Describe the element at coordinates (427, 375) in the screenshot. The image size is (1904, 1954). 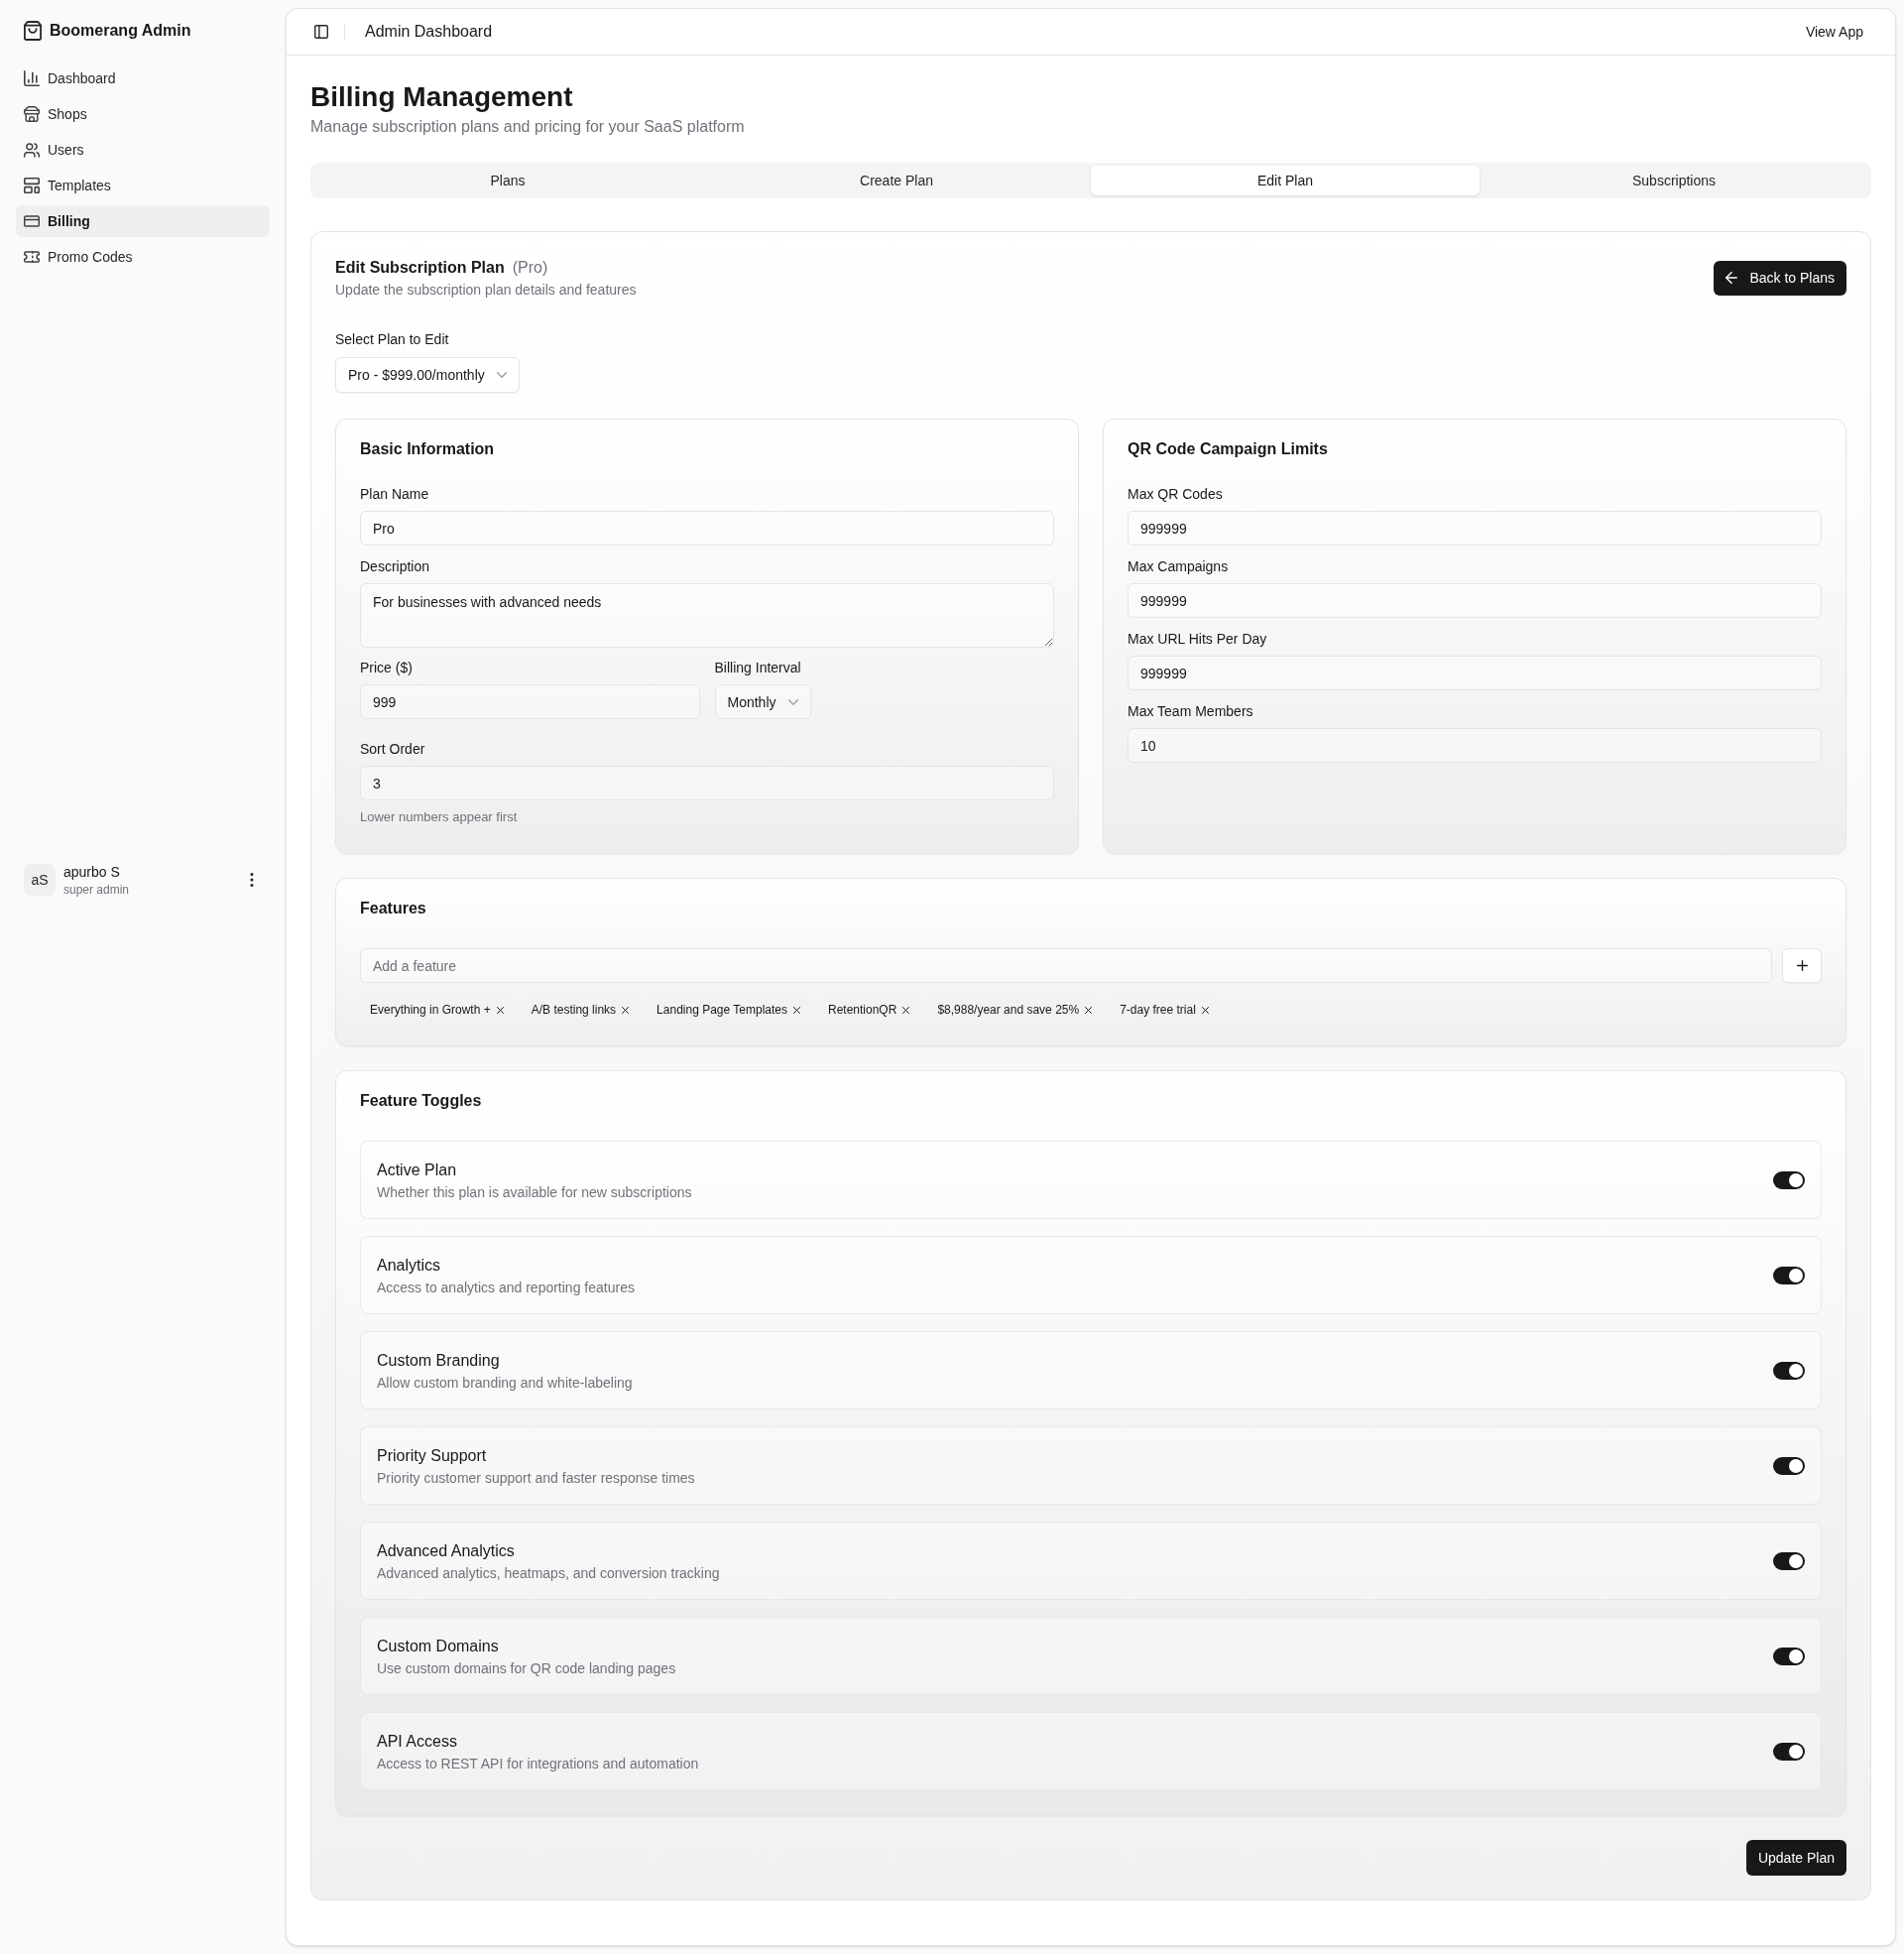
I see `plan-select: Pro - $999.00/monthly` at that location.